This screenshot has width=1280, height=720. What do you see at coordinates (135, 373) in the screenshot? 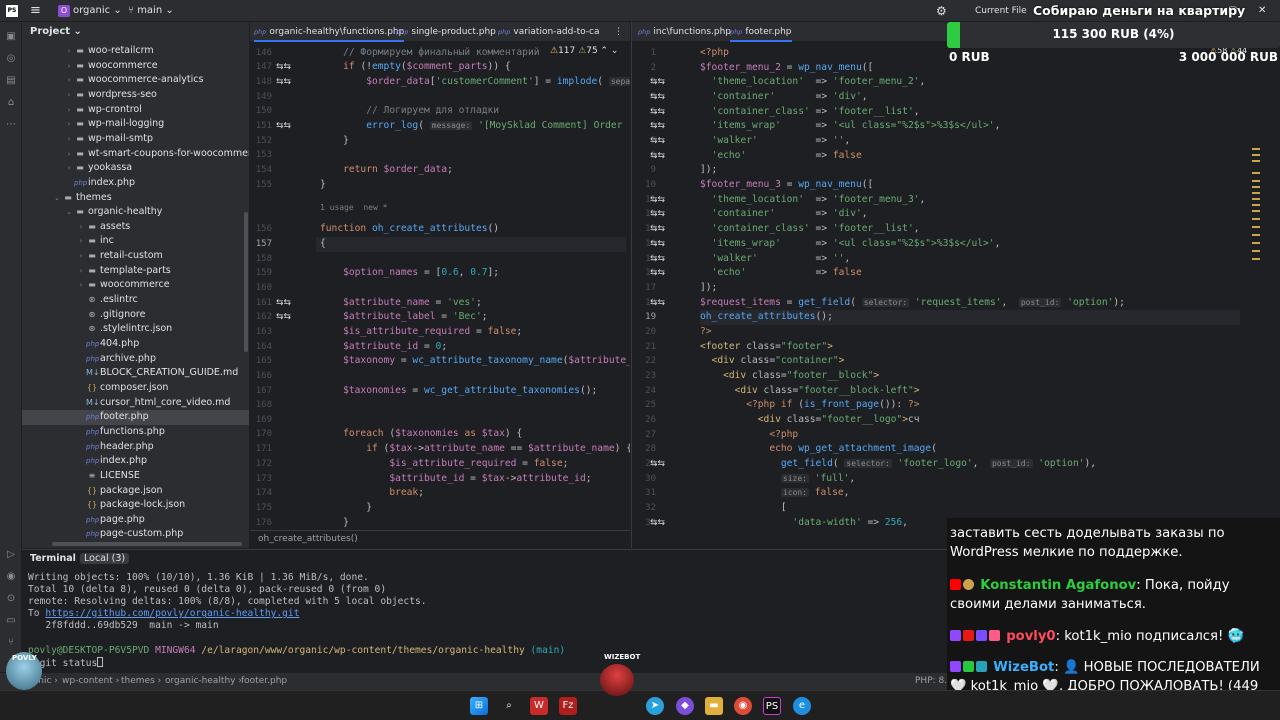
I see `tree-item: M↓BLOCK_CREATION_GUIDE.md` at bounding box center [135, 373].